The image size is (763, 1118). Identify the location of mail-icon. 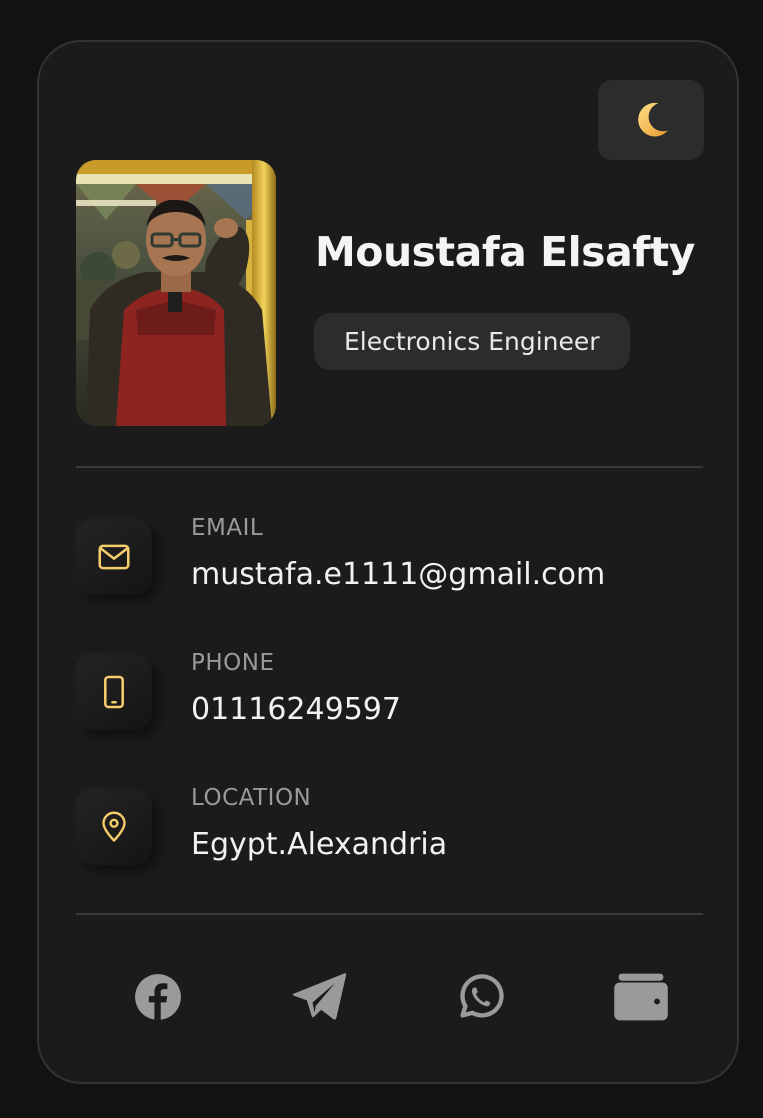
(114, 557).